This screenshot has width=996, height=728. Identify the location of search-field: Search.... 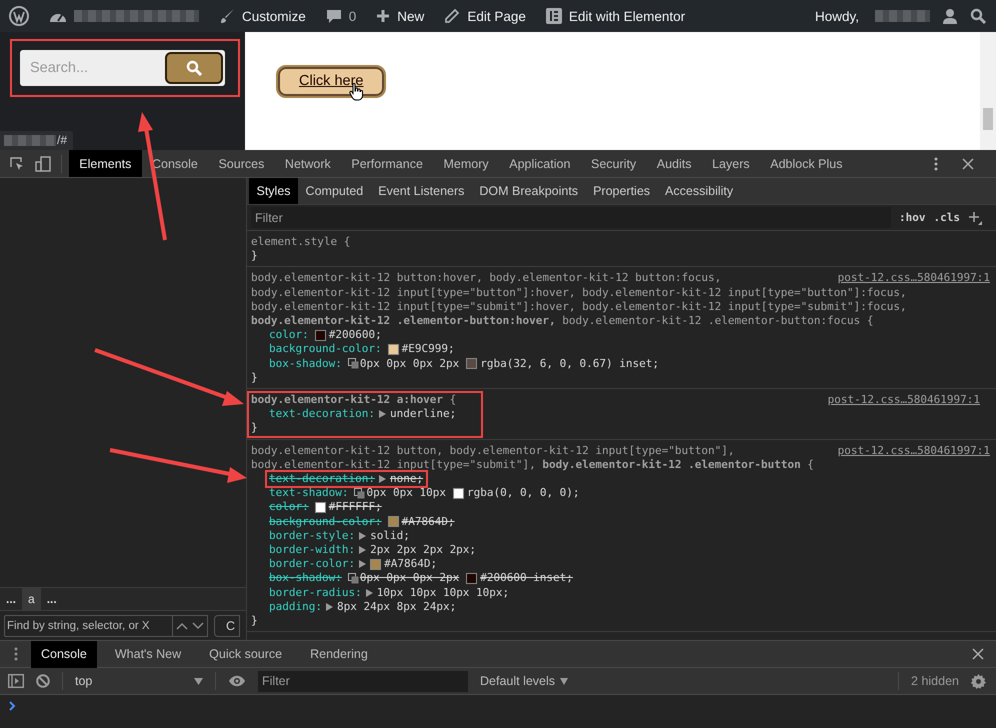
(122, 68).